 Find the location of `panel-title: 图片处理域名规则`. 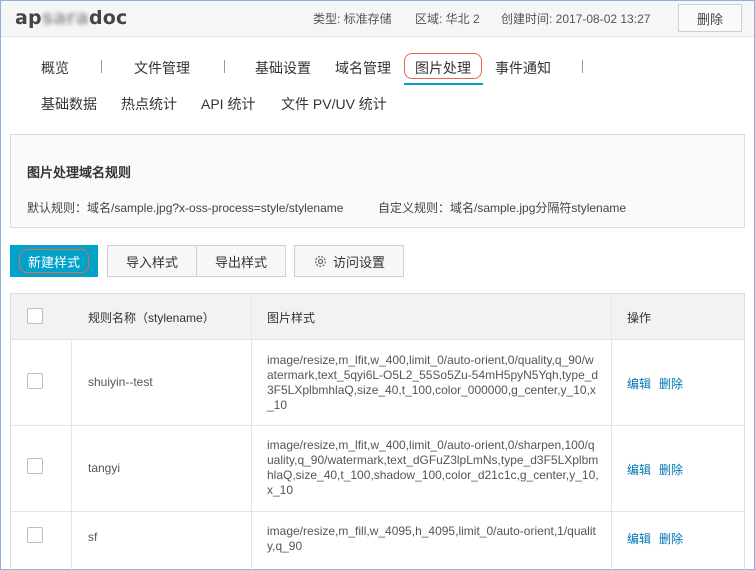

panel-title: 图片处理域名规则 is located at coordinates (79, 172).